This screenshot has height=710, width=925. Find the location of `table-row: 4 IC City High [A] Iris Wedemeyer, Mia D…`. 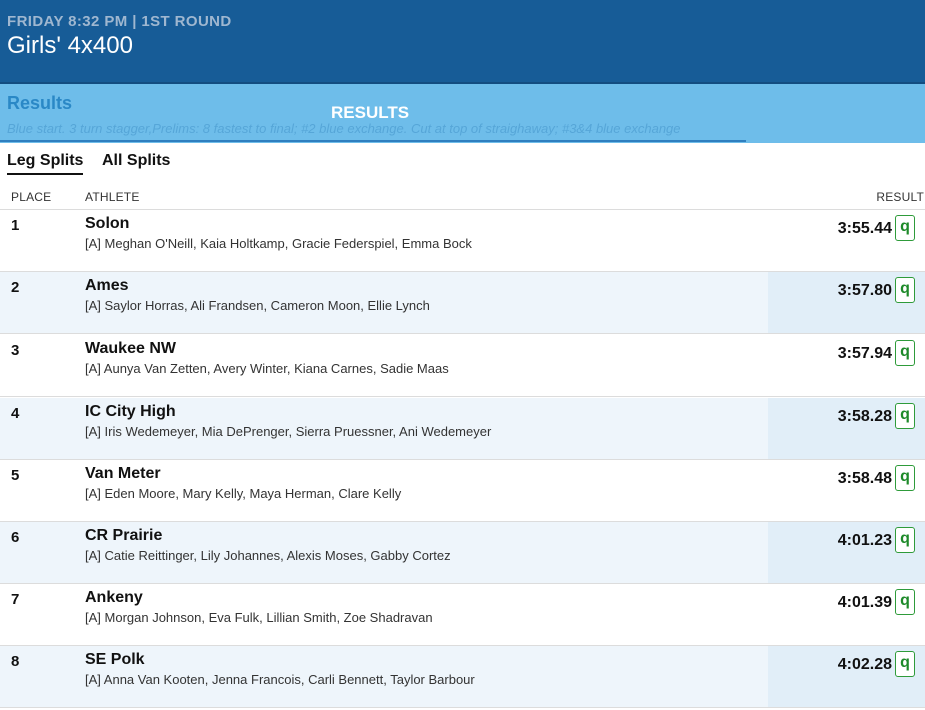

table-row: 4 IC City High [A] Iris Wedemeyer, Mia D… is located at coordinates (462, 429).